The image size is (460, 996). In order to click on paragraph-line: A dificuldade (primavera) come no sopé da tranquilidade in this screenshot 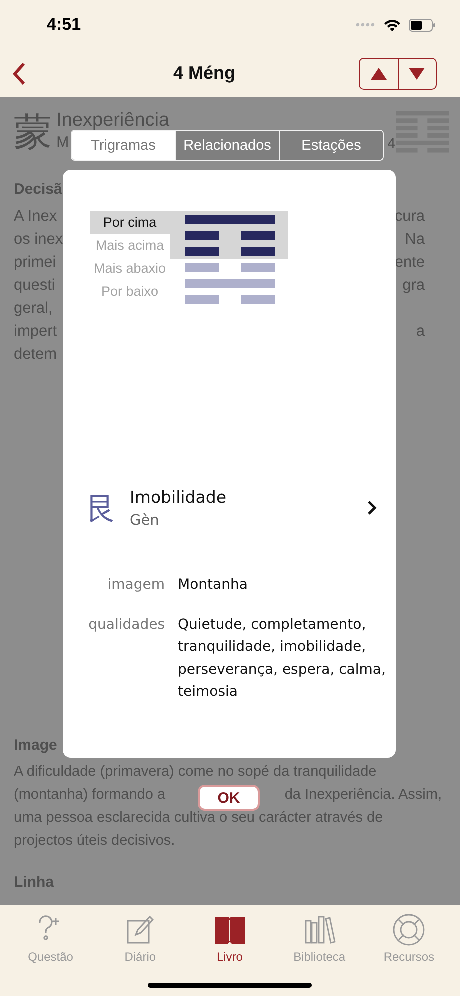, I will do `click(195, 772)`.